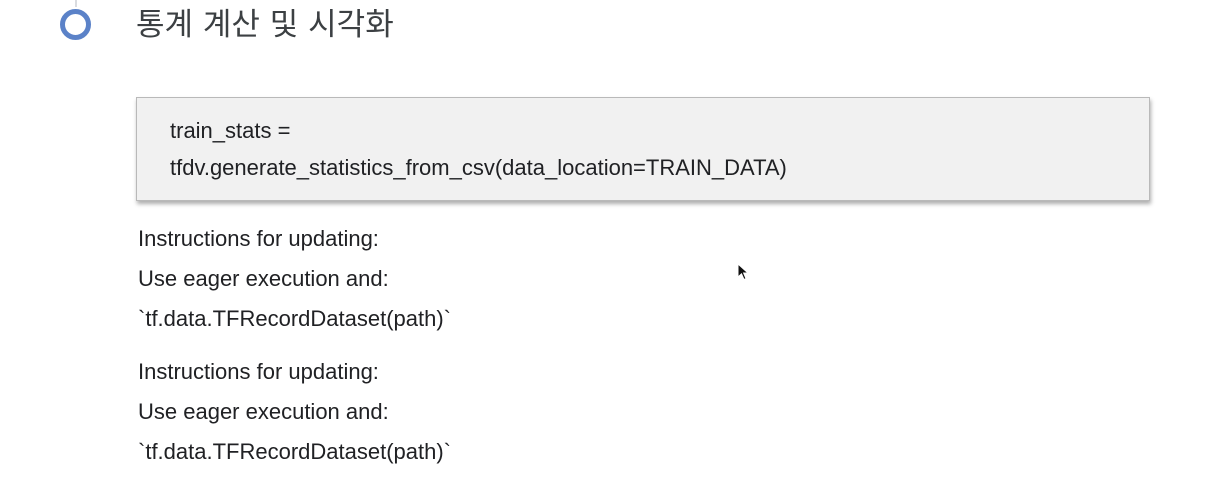 The image size is (1222, 493). I want to click on circle-outline-icon, so click(75, 24).